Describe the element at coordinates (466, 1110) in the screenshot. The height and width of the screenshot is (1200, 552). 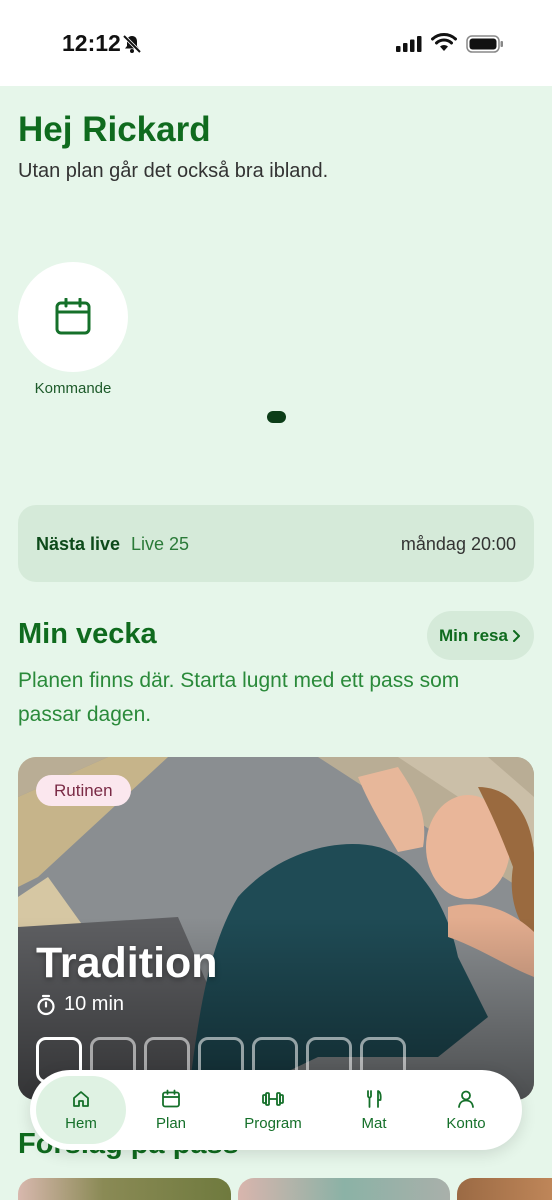
I see `nav-item-account: Konto` at that location.